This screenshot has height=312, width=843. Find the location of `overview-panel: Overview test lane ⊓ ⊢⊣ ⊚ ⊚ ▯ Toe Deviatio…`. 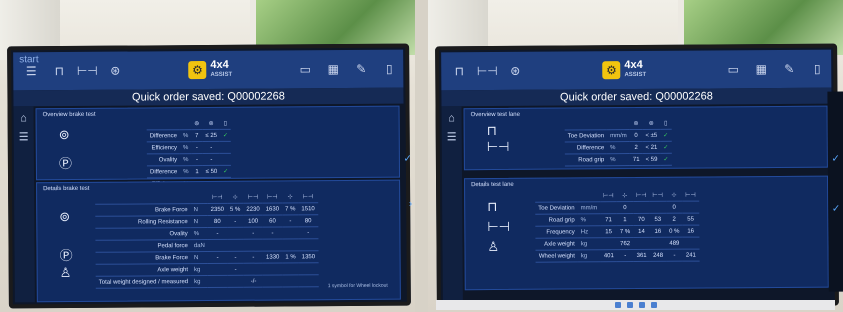

overview-panel: Overview test lane ⊓ ⊢⊣ ⊚ ⊚ ▯ Toe Deviatio… is located at coordinates (645, 138).